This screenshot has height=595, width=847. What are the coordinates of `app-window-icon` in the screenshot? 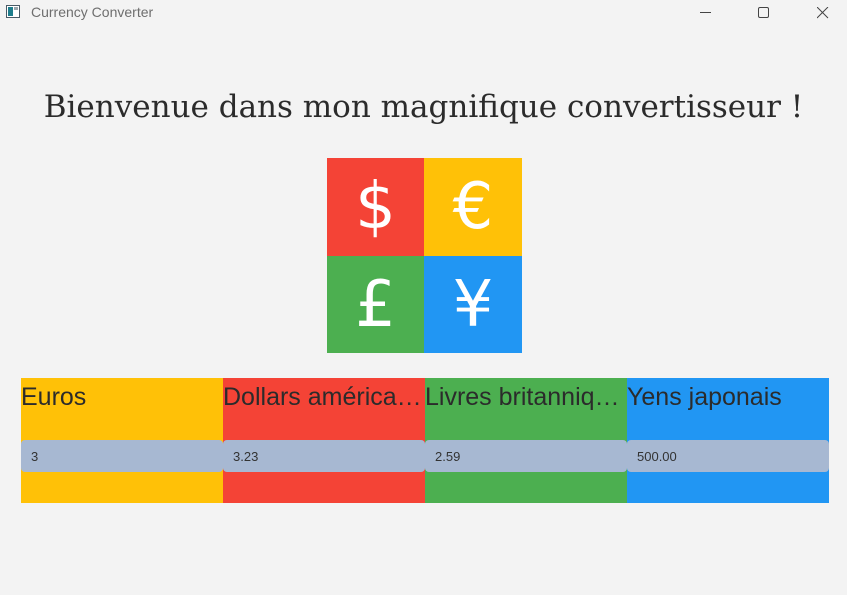 It's located at (13, 11).